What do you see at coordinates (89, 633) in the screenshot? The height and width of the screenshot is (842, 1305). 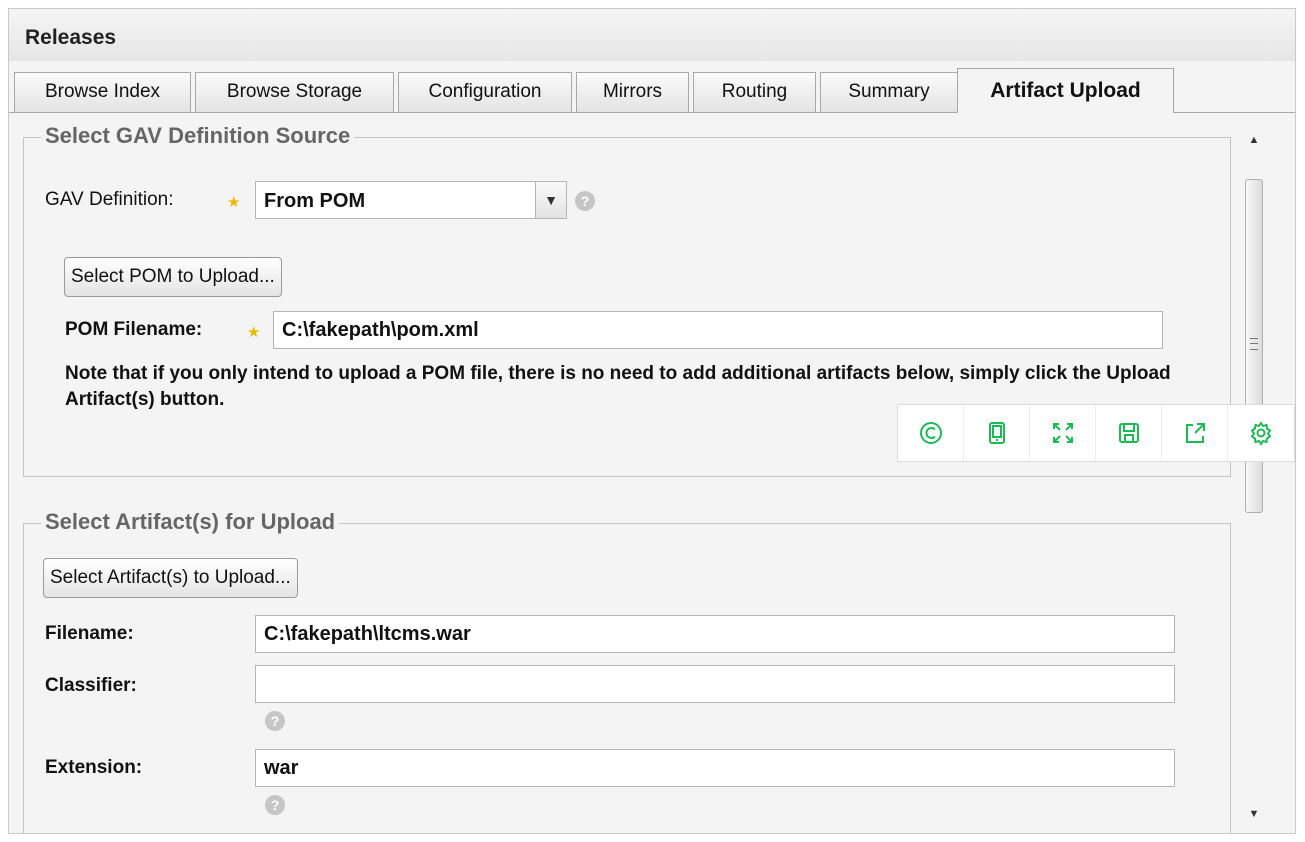 I see `filename-label: Filename:` at bounding box center [89, 633].